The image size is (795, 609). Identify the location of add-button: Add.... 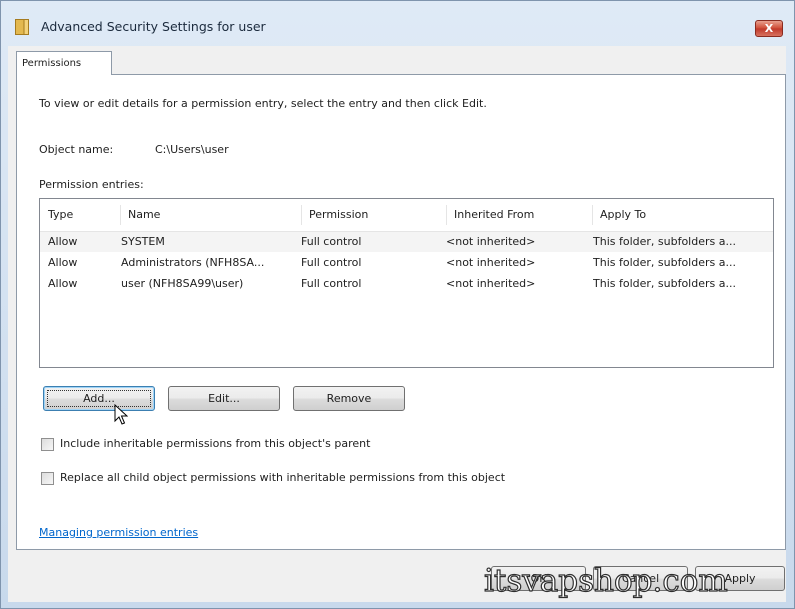
(99, 398).